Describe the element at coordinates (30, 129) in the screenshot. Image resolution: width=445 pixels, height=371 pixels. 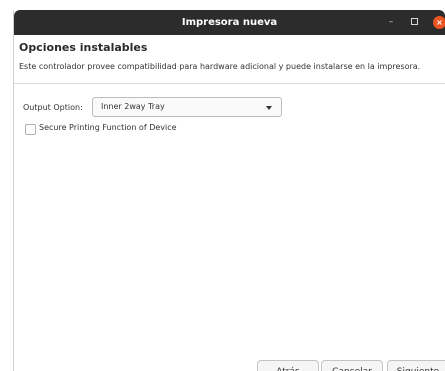
I see `secure-printing-checkbox` at that location.